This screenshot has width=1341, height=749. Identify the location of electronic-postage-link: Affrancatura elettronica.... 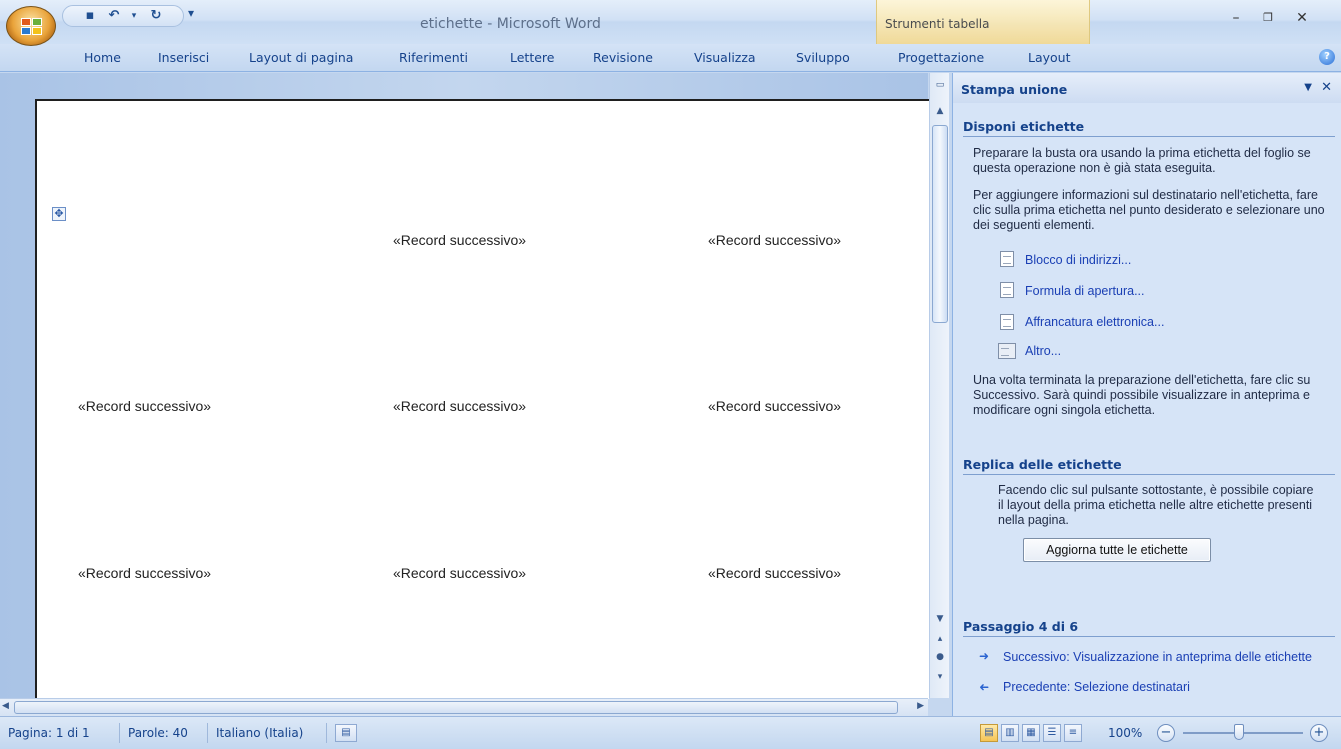
(1094, 322).